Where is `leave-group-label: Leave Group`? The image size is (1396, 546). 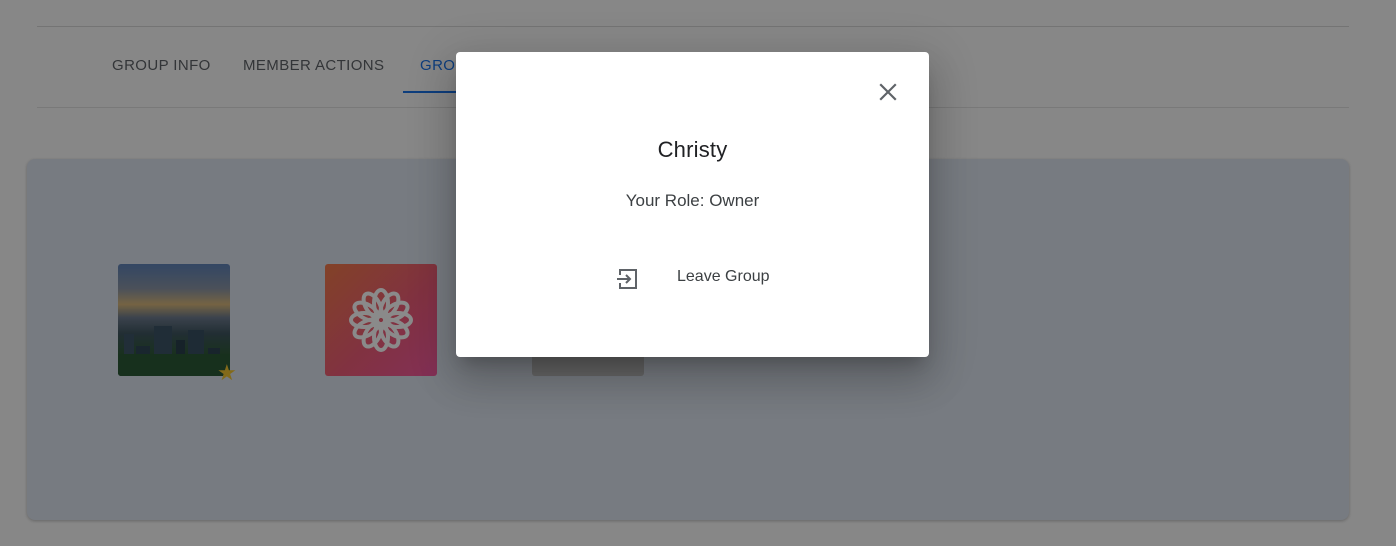
leave-group-label: Leave Group is located at coordinates (723, 276).